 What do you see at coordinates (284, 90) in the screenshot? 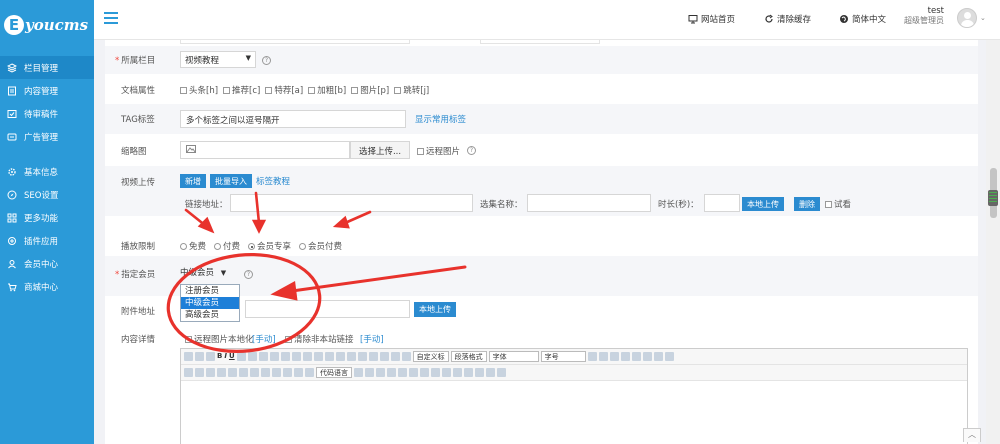
I see `attr-checkbox-special: 特荐[a]` at bounding box center [284, 90].